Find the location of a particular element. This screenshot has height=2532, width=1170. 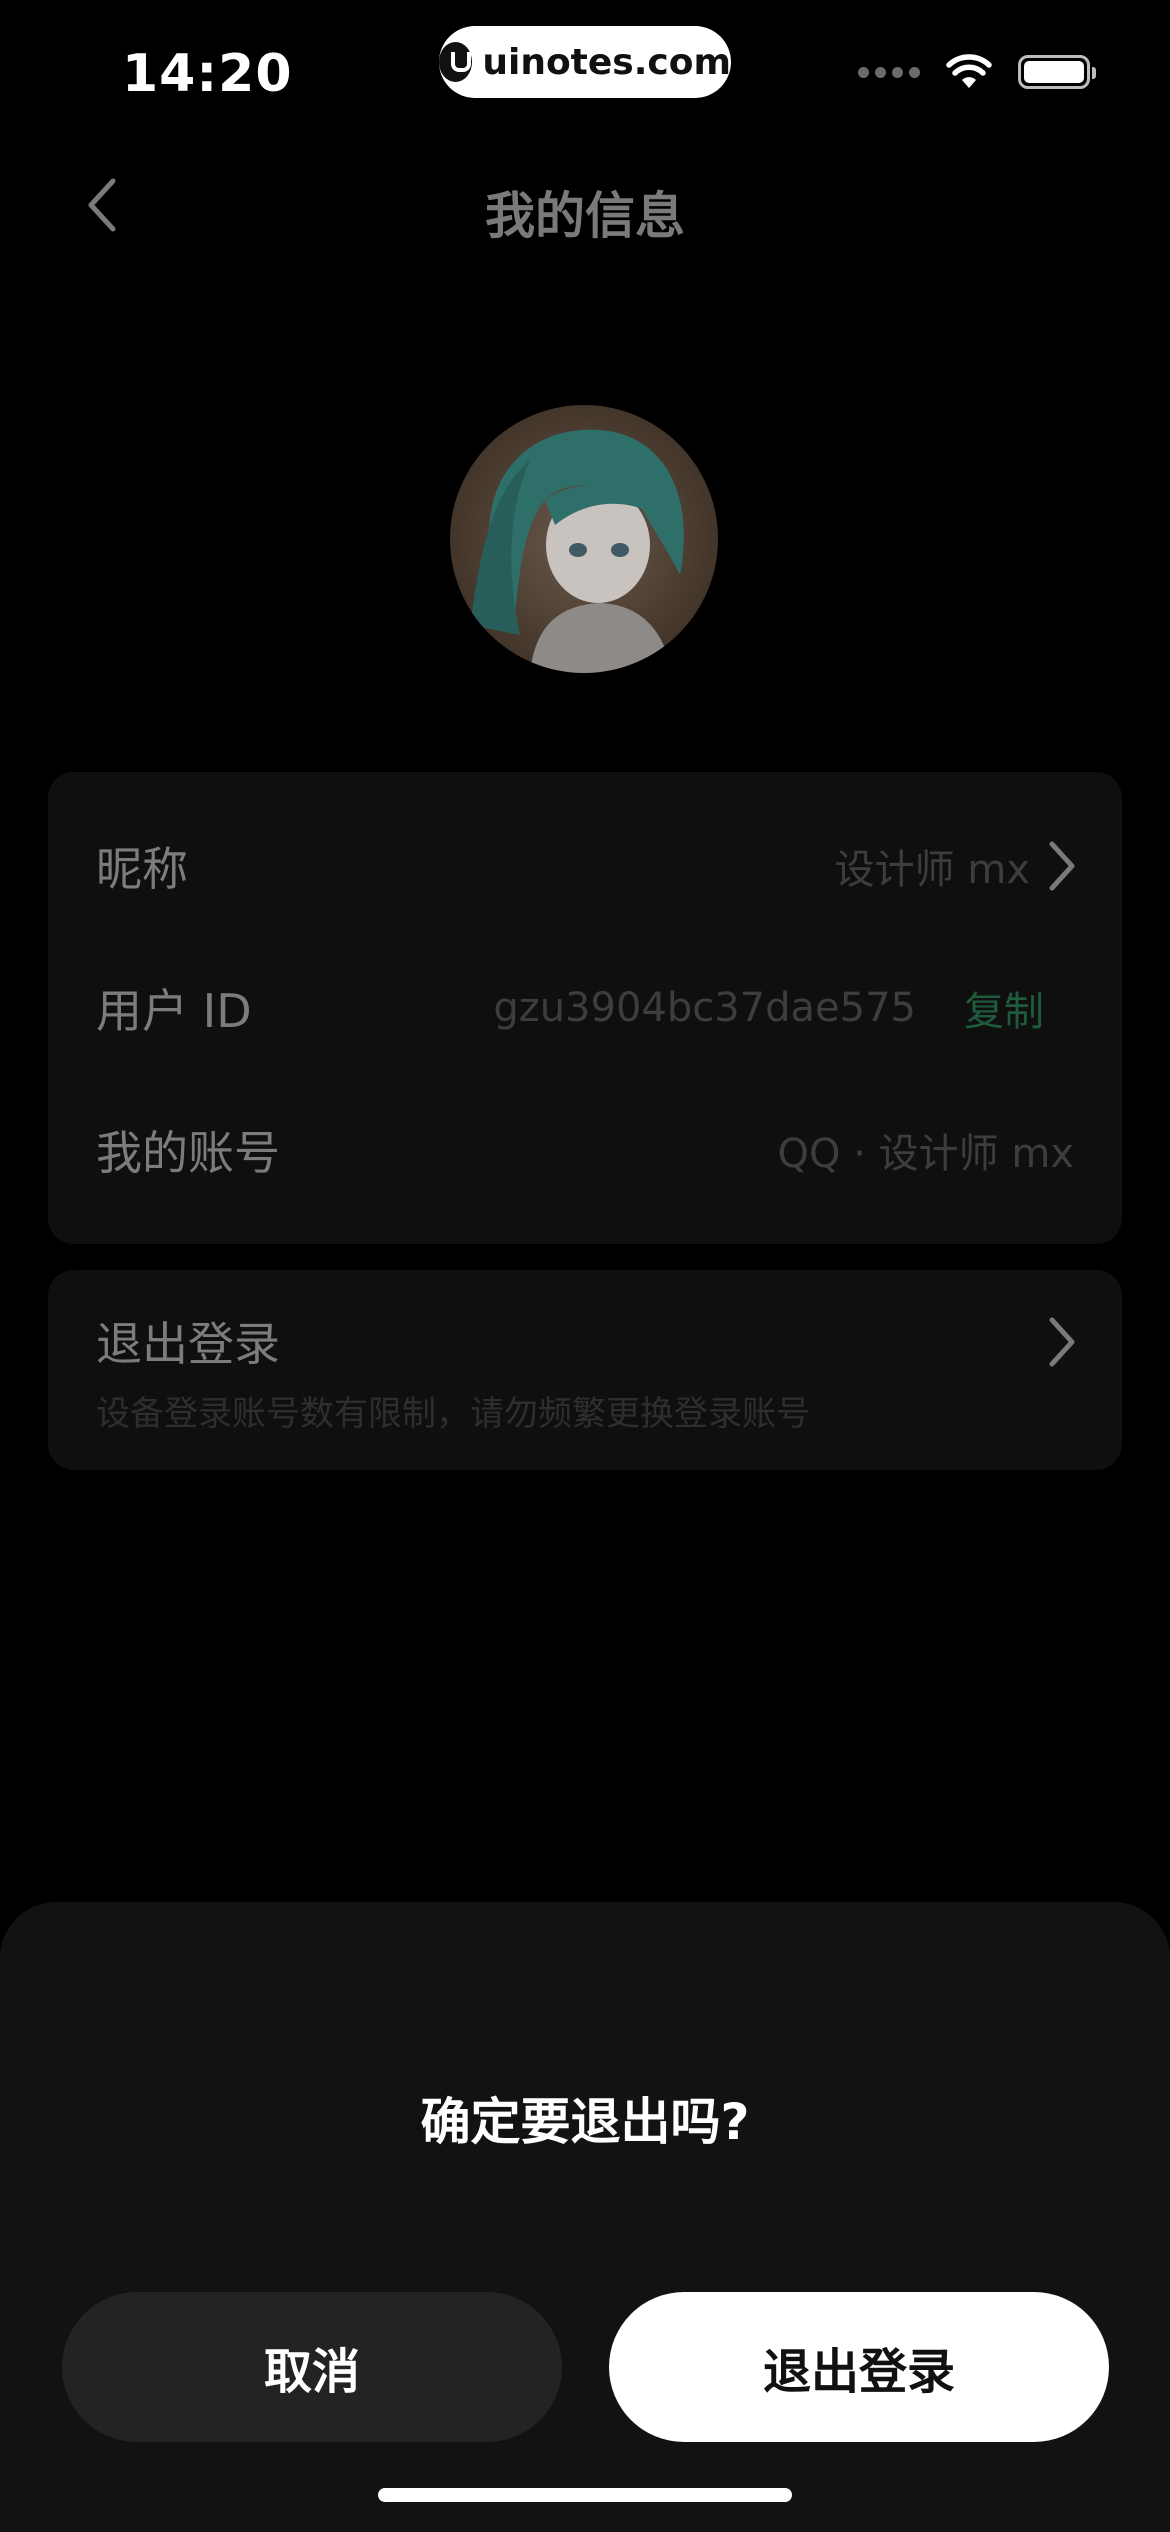

nickname-value: 设计师 mx is located at coordinates (932, 870).